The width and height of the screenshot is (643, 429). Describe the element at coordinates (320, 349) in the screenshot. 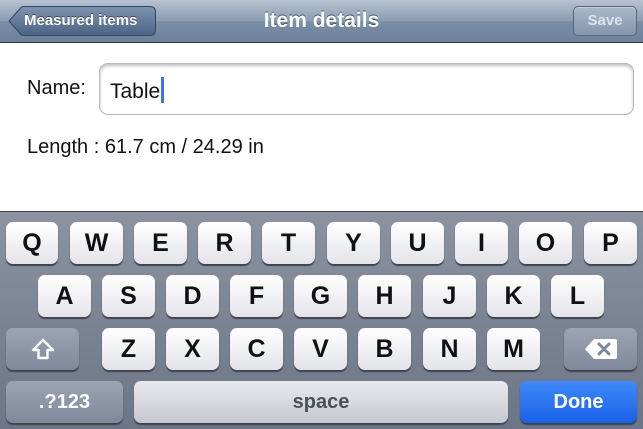

I see `key-v: V` at that location.